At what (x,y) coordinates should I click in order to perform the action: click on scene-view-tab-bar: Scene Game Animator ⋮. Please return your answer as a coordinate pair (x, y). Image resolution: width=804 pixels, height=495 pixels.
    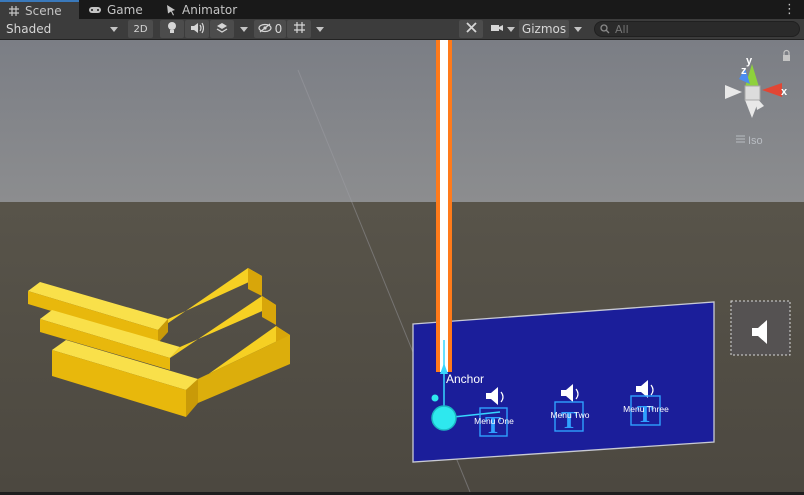
    Looking at the image, I should click on (402, 9).